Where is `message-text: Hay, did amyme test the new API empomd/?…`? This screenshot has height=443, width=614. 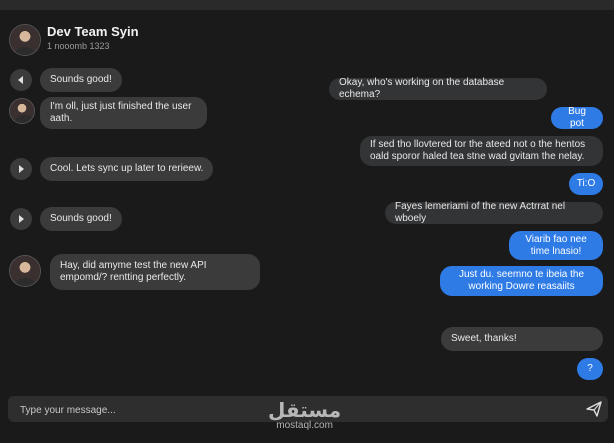 message-text: Hay, did amyme test the new API empomd/?… is located at coordinates (133, 271).